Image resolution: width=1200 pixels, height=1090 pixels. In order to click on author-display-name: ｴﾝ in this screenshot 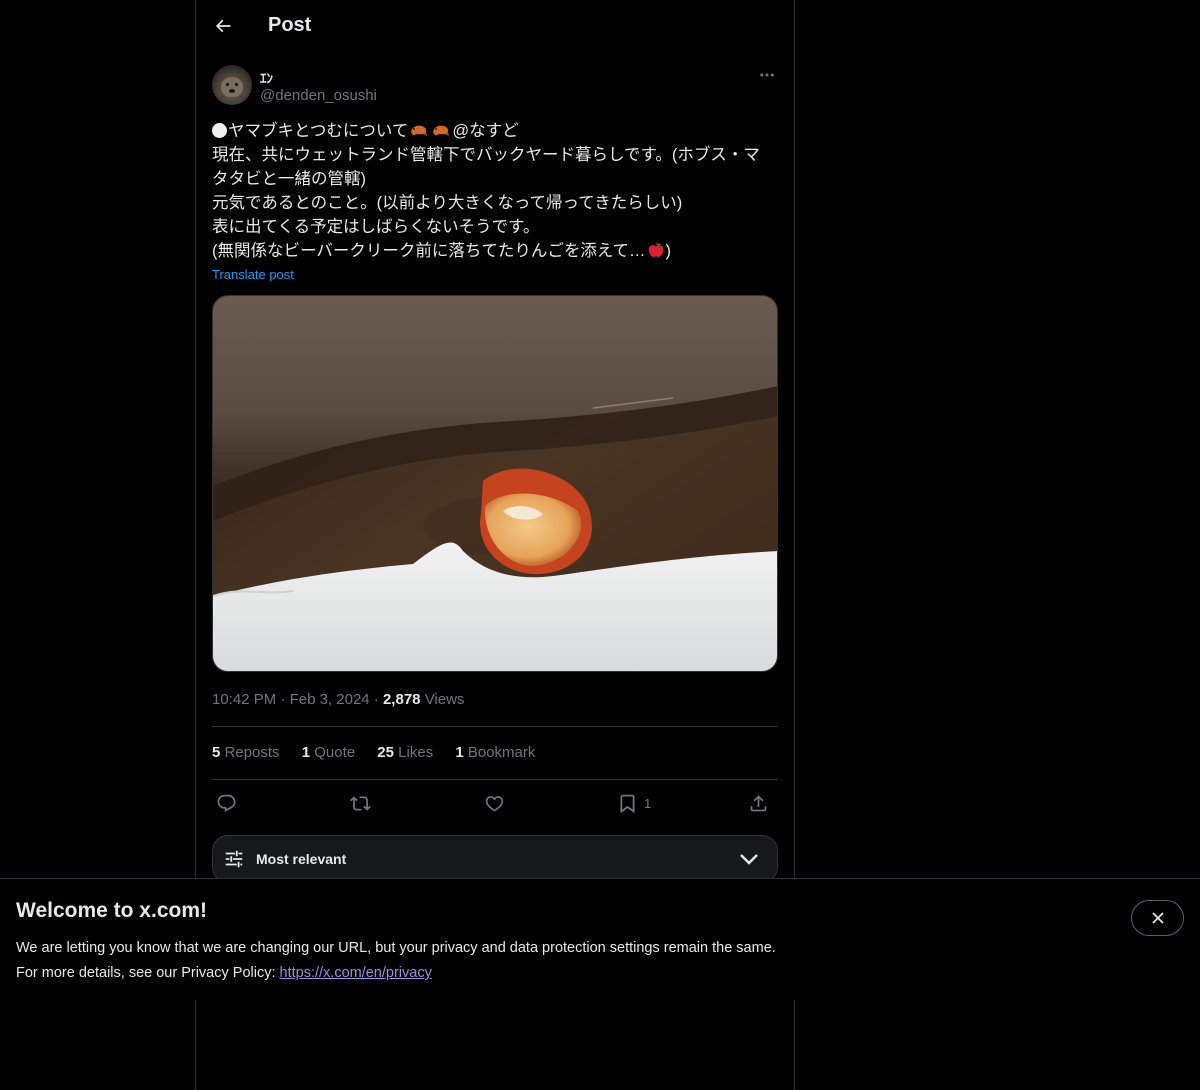, I will do `click(266, 77)`.